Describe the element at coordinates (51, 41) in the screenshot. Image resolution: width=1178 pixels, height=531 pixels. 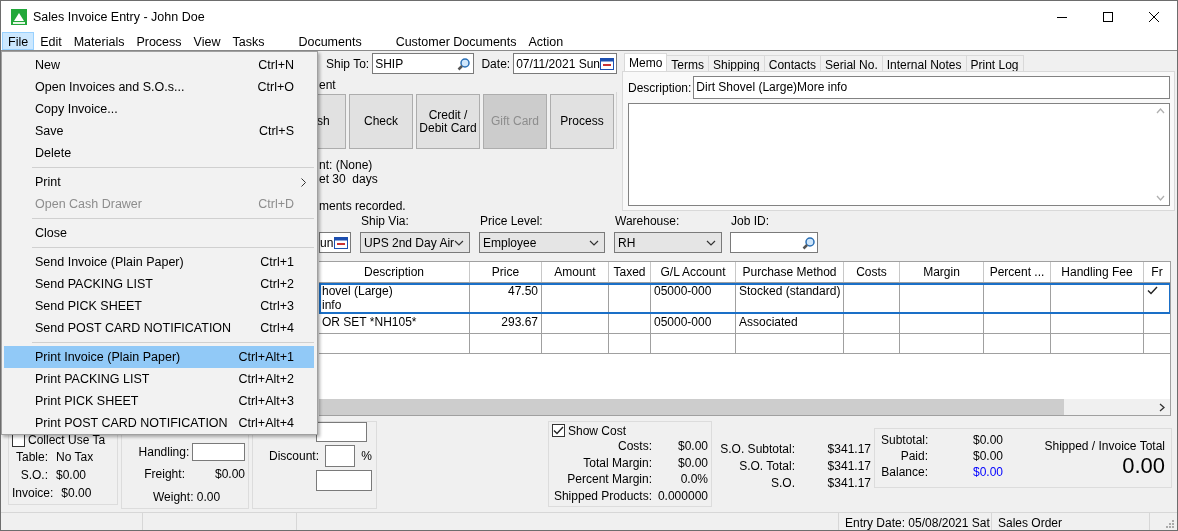
I see `menu-item: Edit` at that location.